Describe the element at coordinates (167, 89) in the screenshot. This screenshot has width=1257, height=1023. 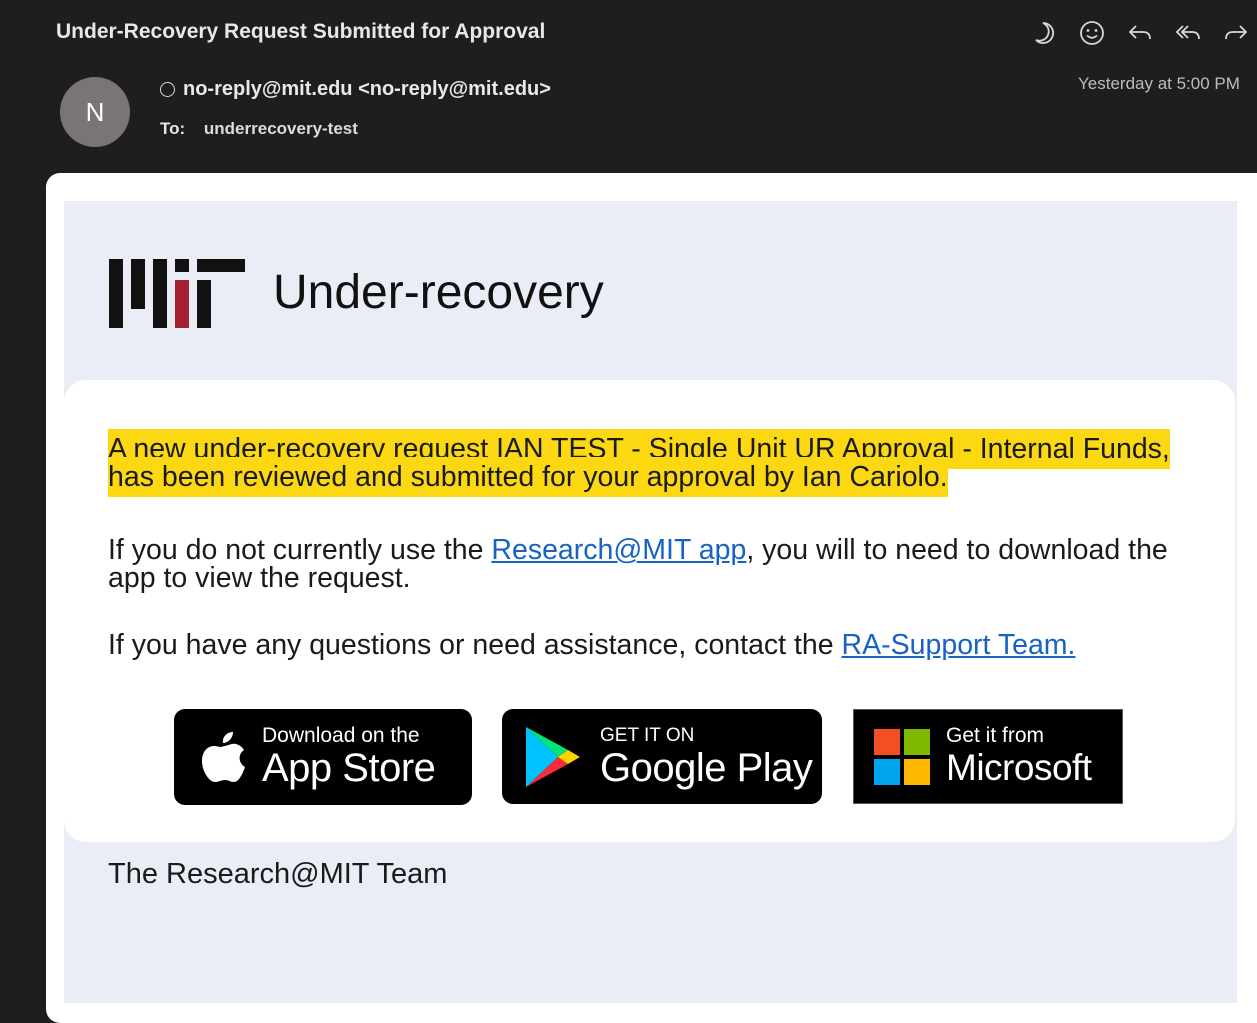
I see `status-circle-icon` at that location.